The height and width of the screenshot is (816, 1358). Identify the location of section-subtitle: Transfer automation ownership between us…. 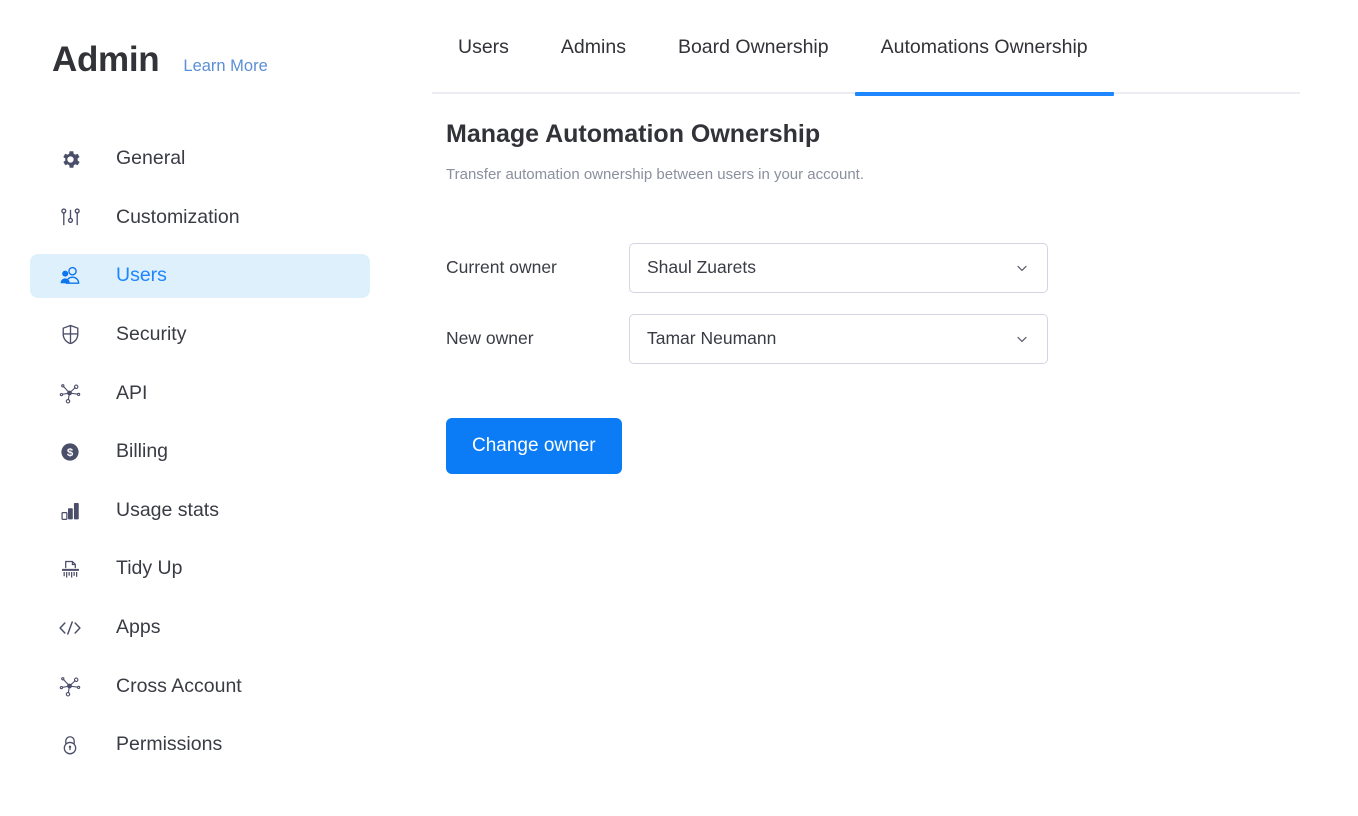
(655, 174).